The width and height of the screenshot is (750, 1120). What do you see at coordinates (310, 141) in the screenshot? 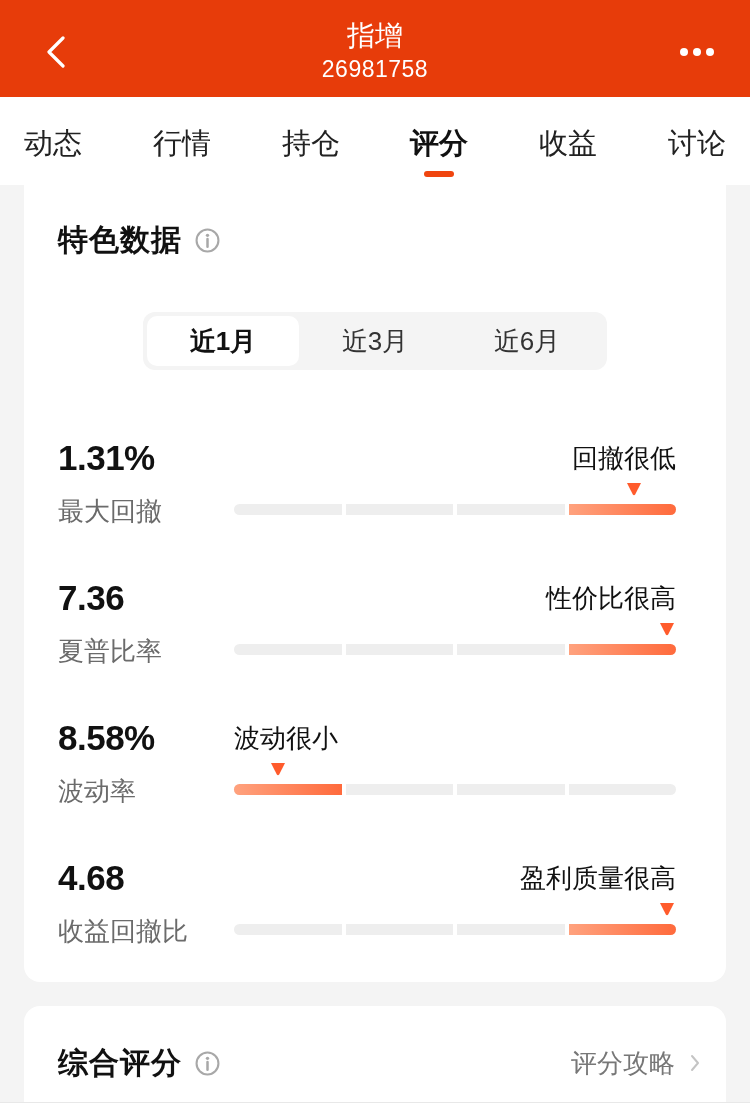
I see `tab: 持仓` at bounding box center [310, 141].